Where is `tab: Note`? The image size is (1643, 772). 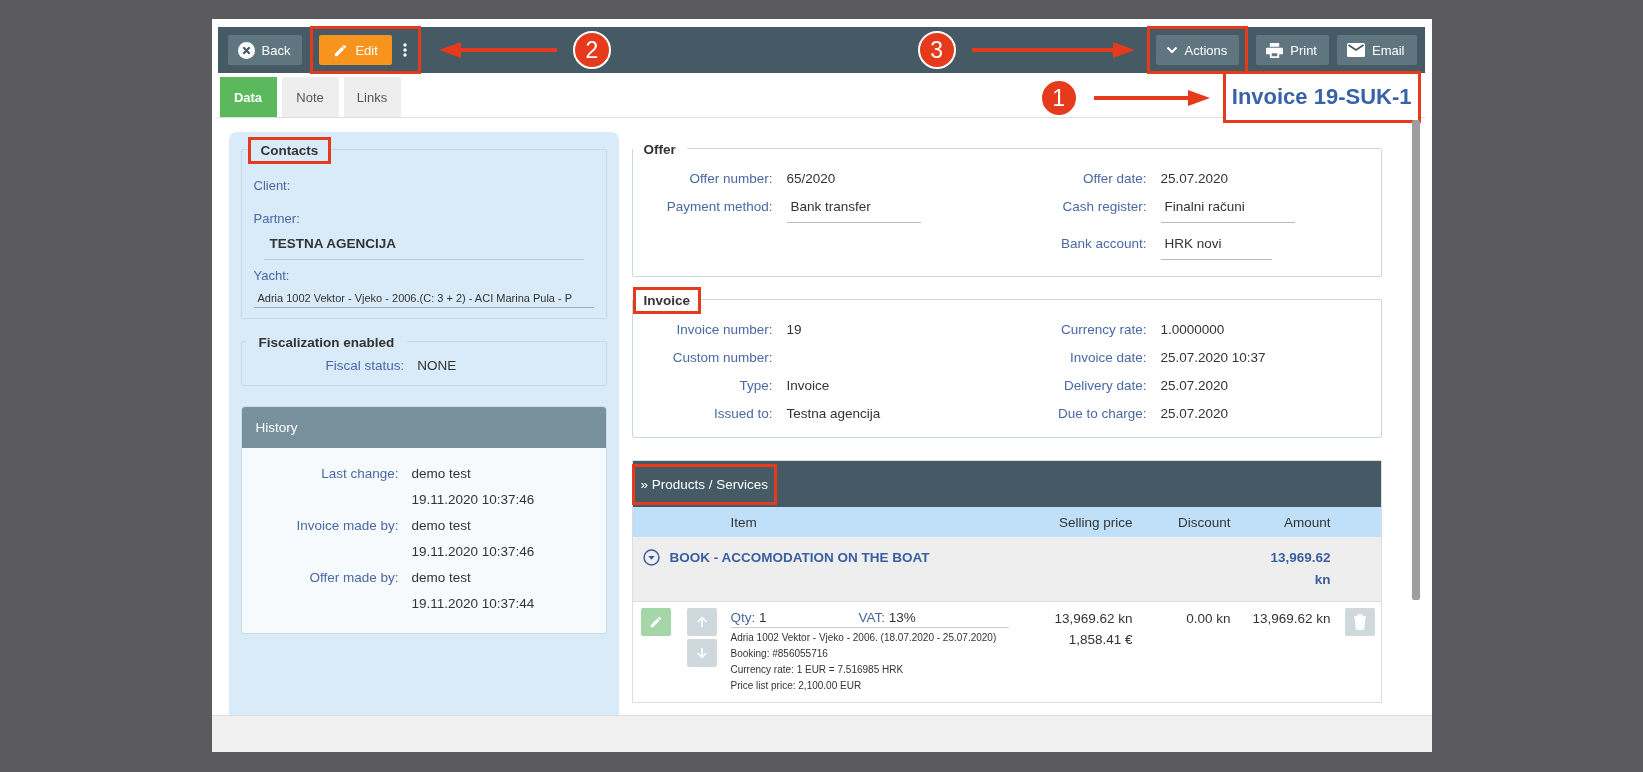
tab: Note is located at coordinates (310, 97).